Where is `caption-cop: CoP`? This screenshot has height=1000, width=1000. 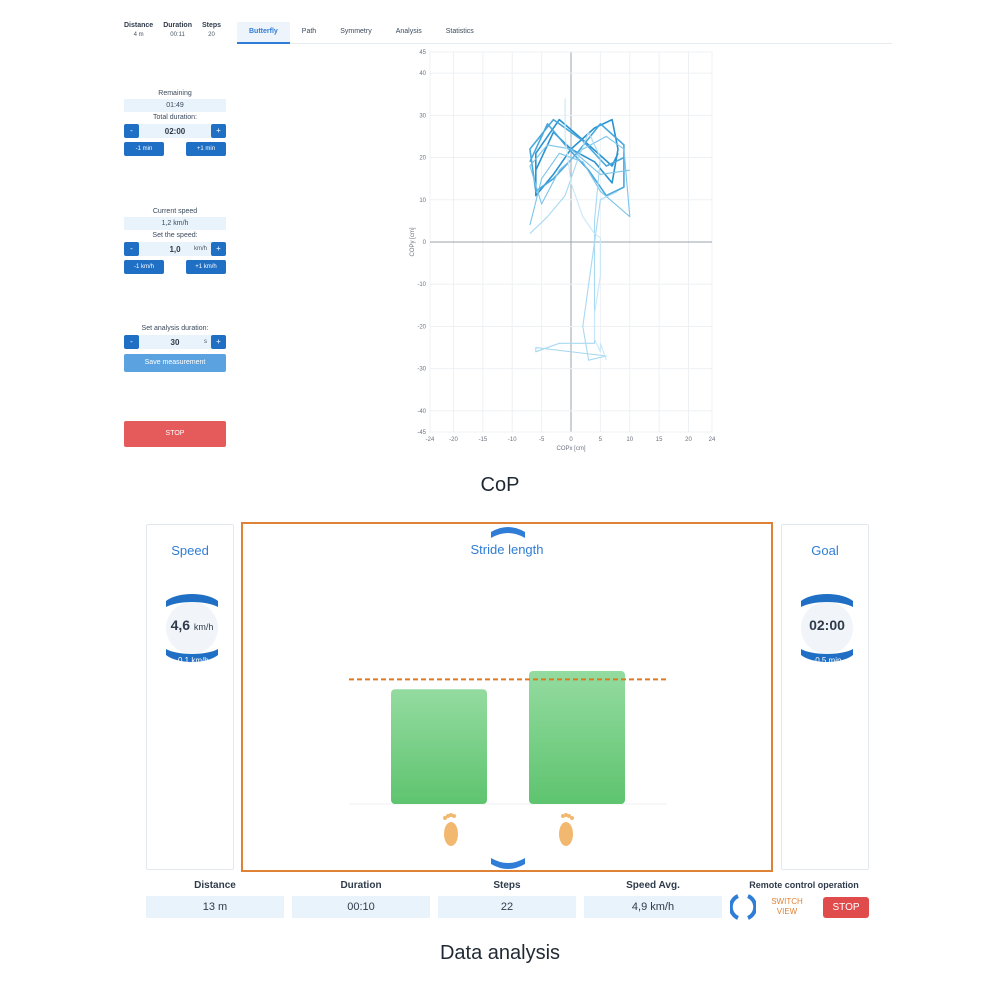
caption-cop: CoP is located at coordinates (500, 485).